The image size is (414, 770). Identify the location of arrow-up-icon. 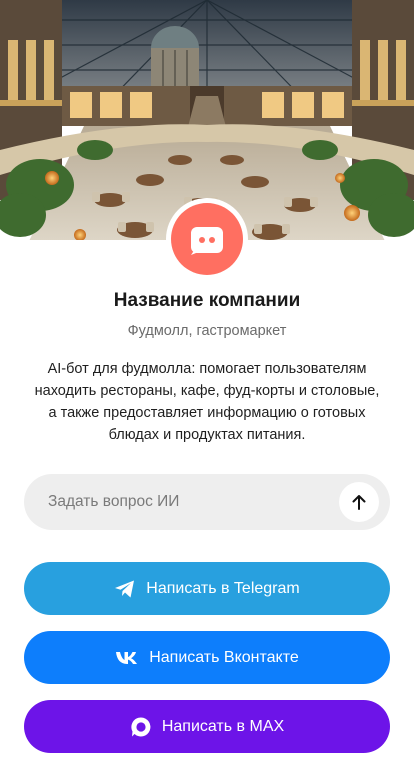
(359, 502).